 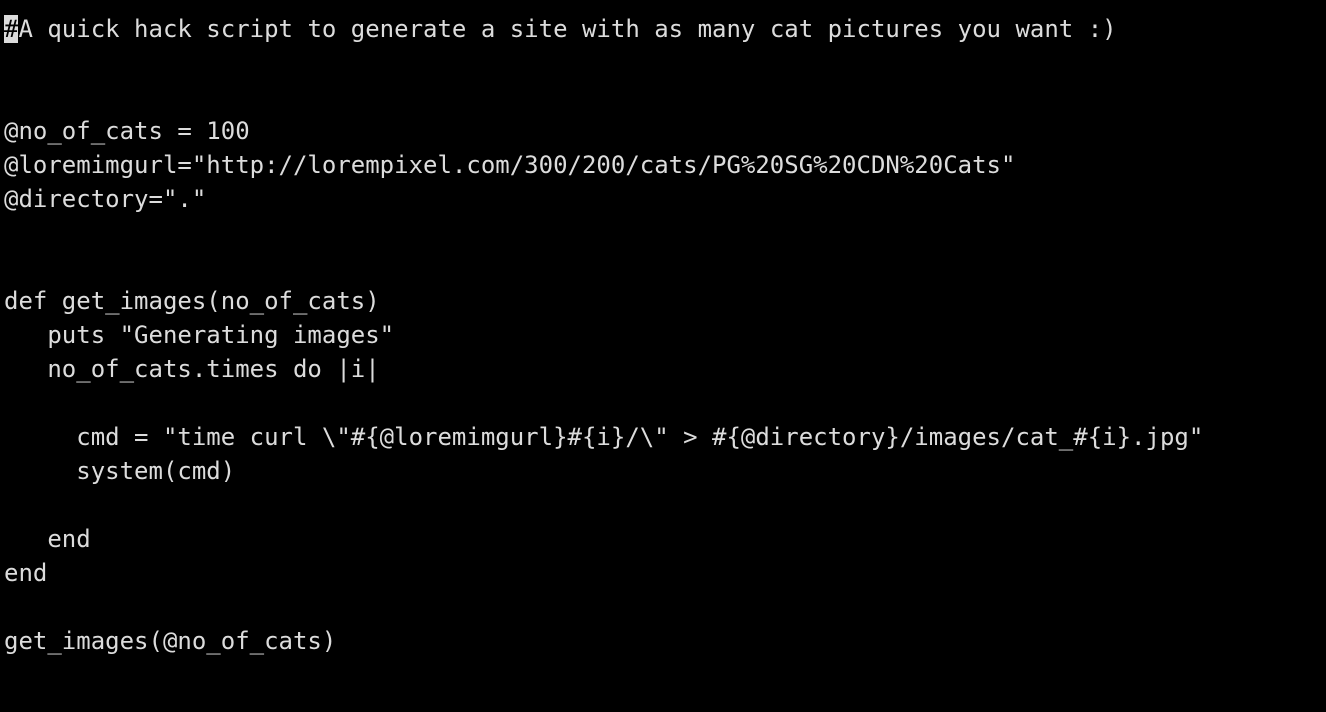 I want to click on text-cursor: #, so click(x=11, y=29).